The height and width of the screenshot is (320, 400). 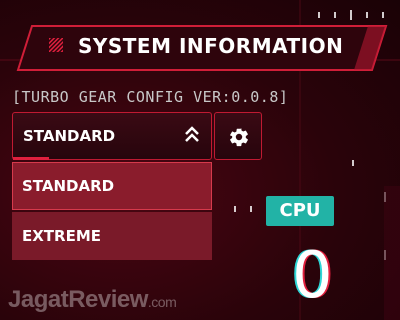 I want to click on mode-dropdown: STANDARD, so click(x=112, y=136).